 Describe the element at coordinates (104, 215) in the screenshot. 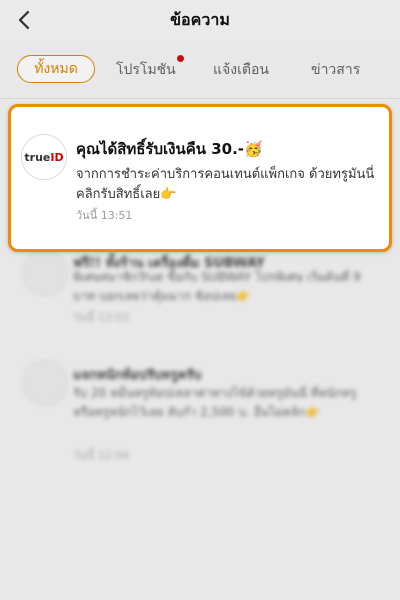

I see `message-time: วันนี้ 13:51` at that location.